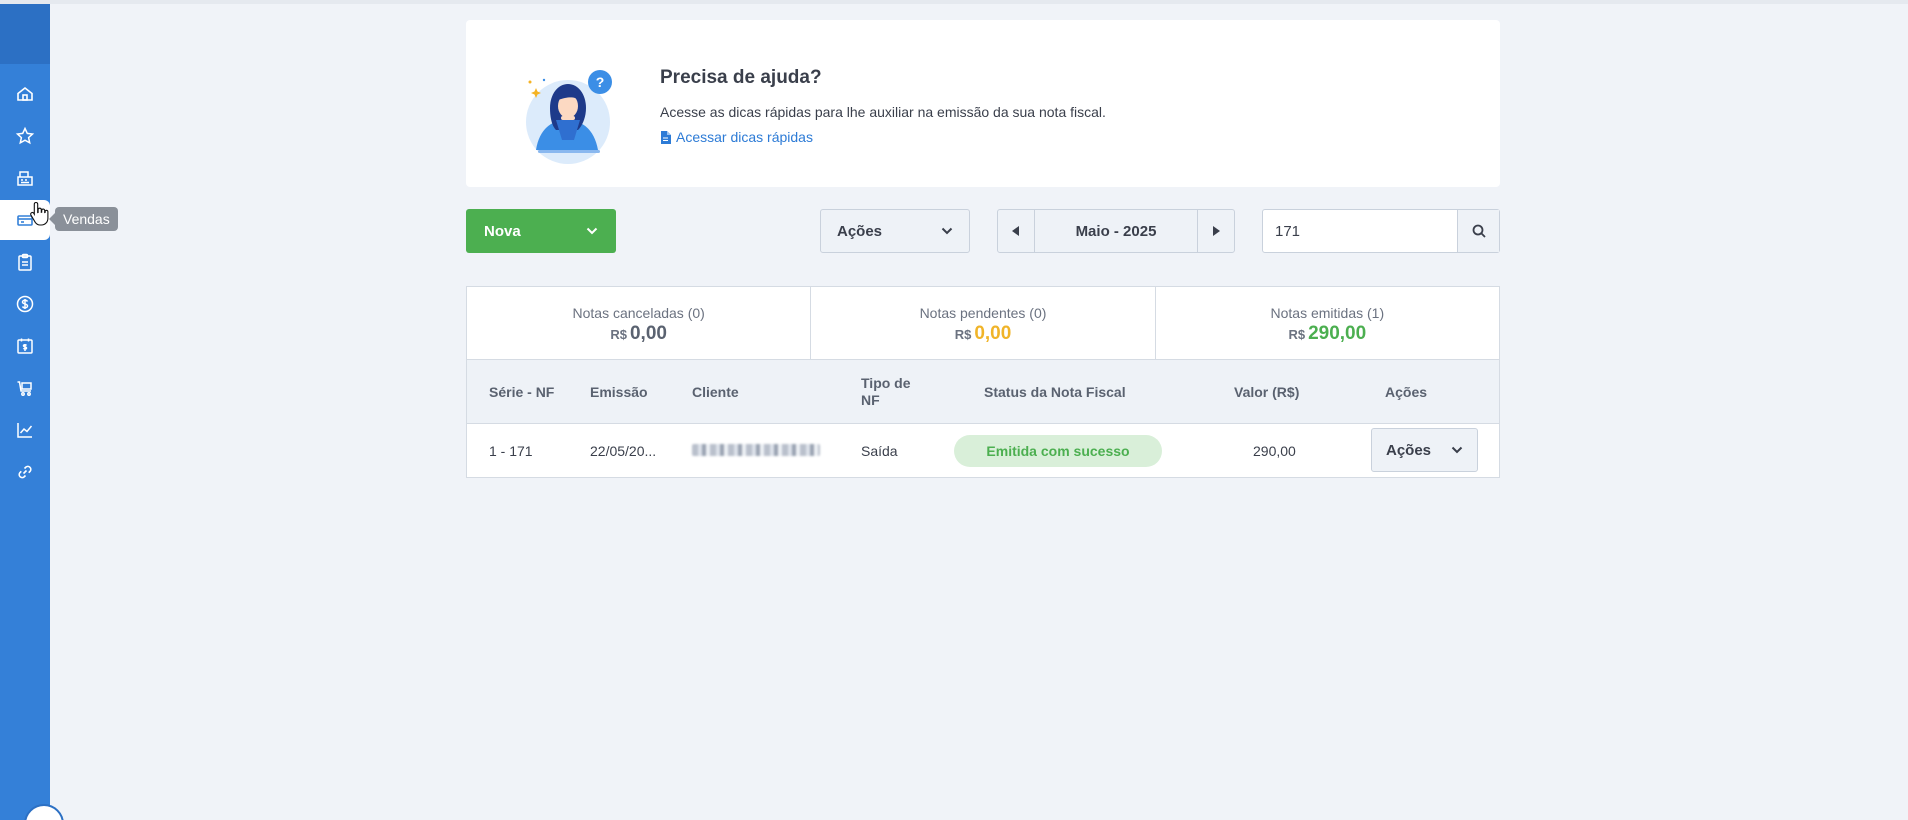 The width and height of the screenshot is (1908, 820). Describe the element at coordinates (744, 137) in the screenshot. I see `quick-tips-link-label: Acessar dicas rápidas` at that location.